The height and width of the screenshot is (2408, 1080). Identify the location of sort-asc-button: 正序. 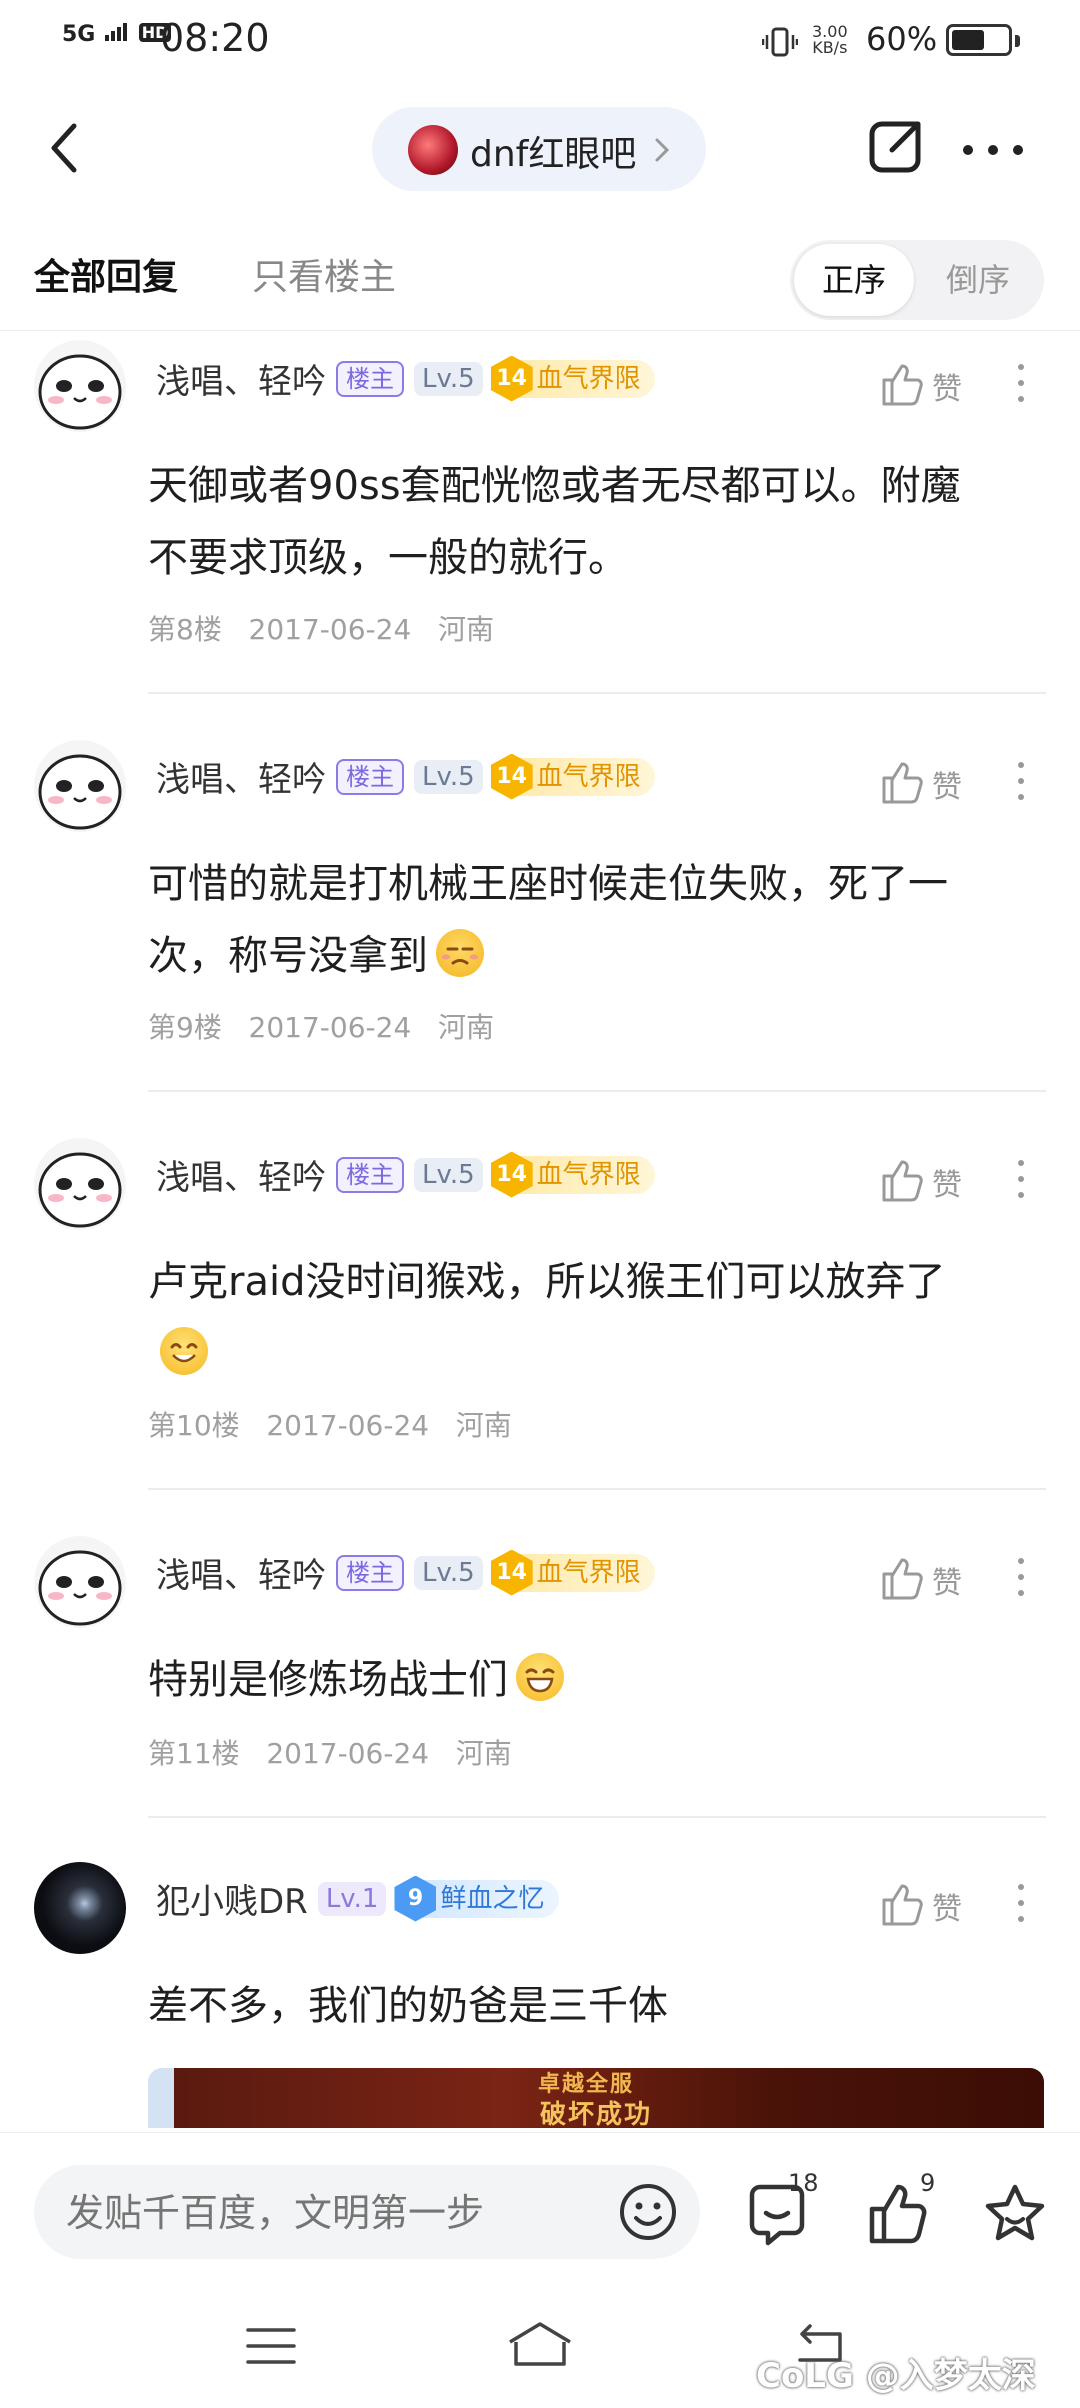
(854, 280).